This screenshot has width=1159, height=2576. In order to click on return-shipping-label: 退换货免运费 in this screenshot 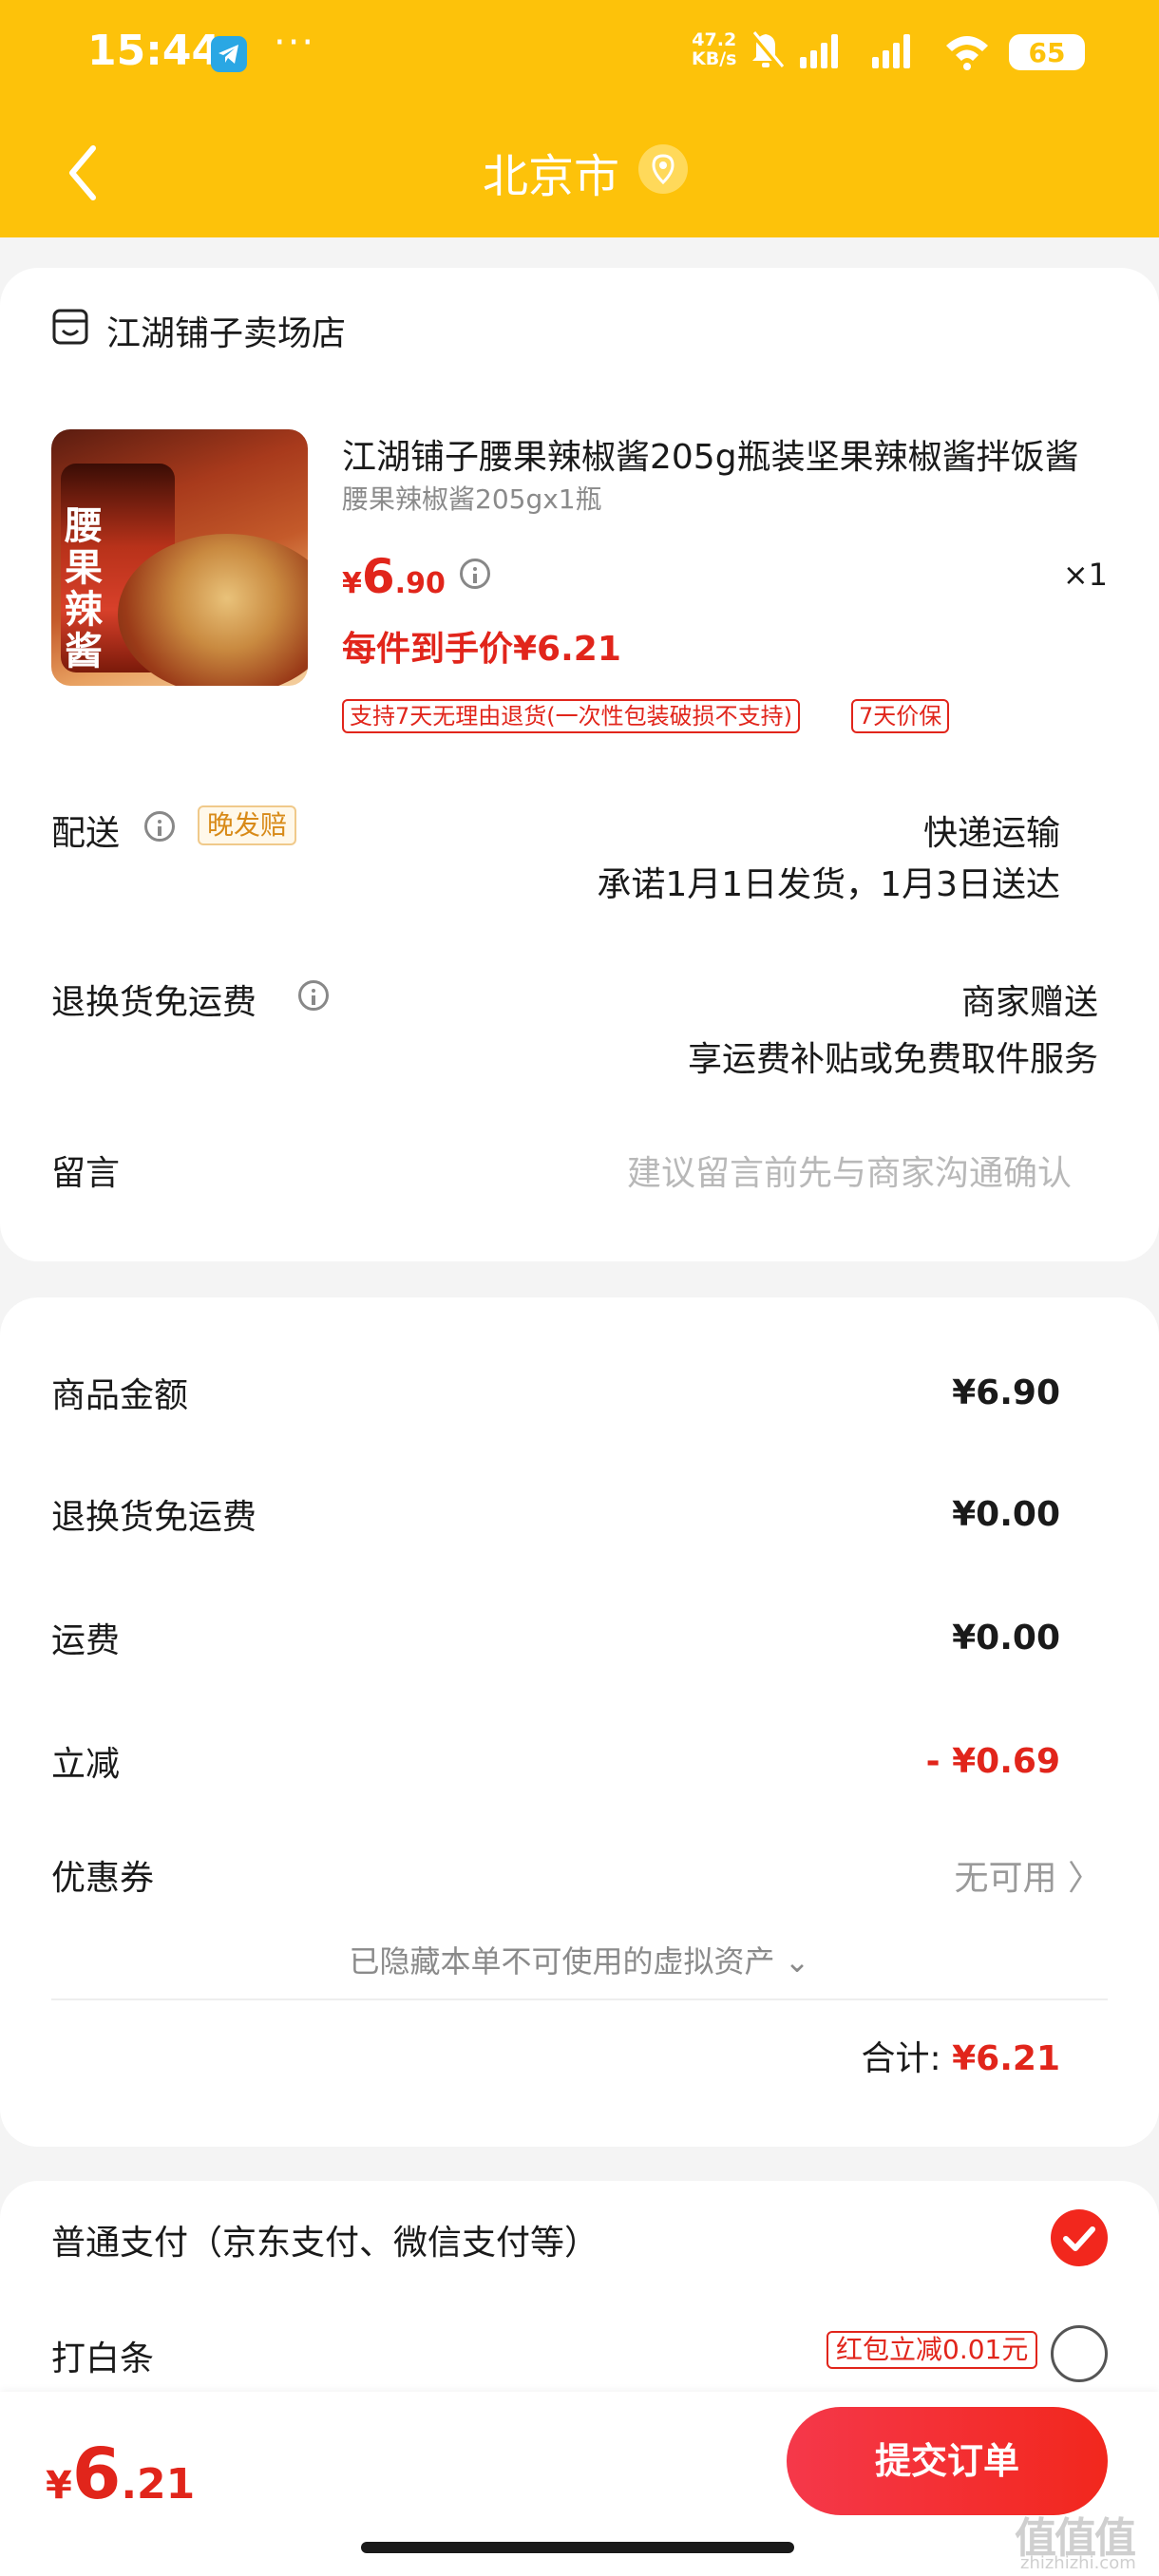, I will do `click(154, 1002)`.